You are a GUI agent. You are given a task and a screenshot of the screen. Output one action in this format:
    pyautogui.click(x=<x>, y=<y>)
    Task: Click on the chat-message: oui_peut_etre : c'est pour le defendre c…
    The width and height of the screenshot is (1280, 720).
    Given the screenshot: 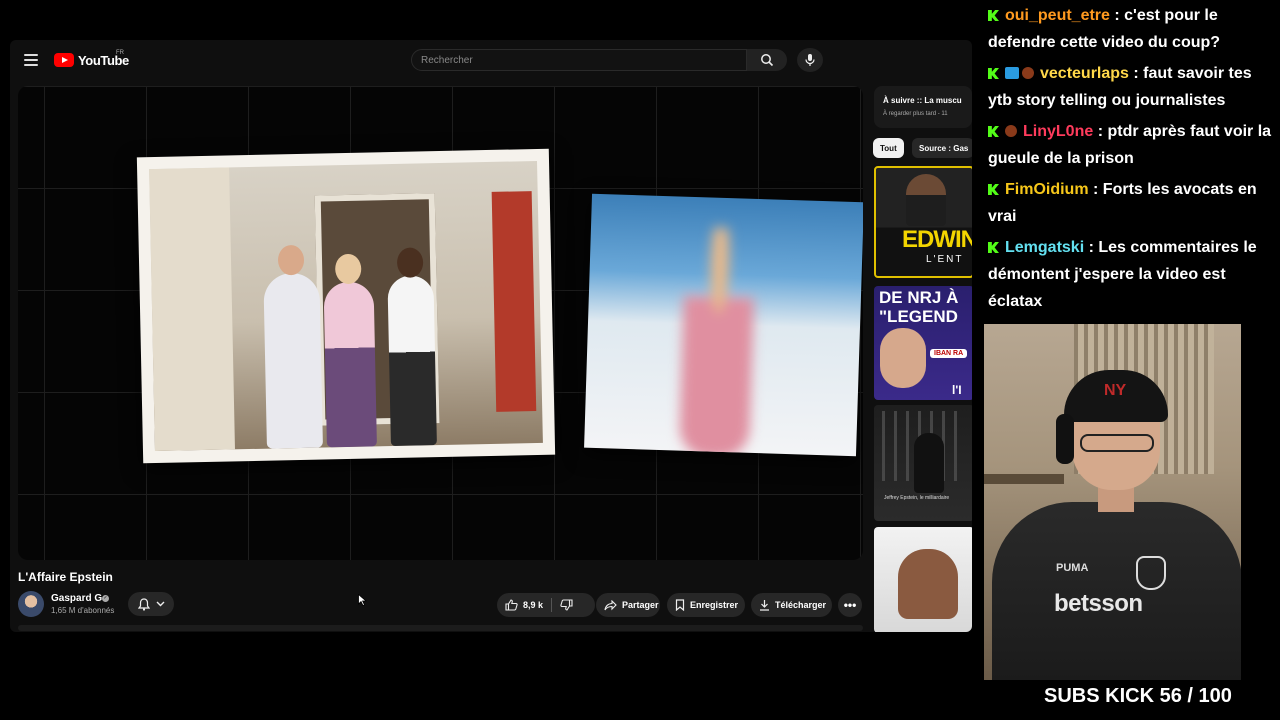 What is the action you would take?
    pyautogui.click(x=1131, y=29)
    